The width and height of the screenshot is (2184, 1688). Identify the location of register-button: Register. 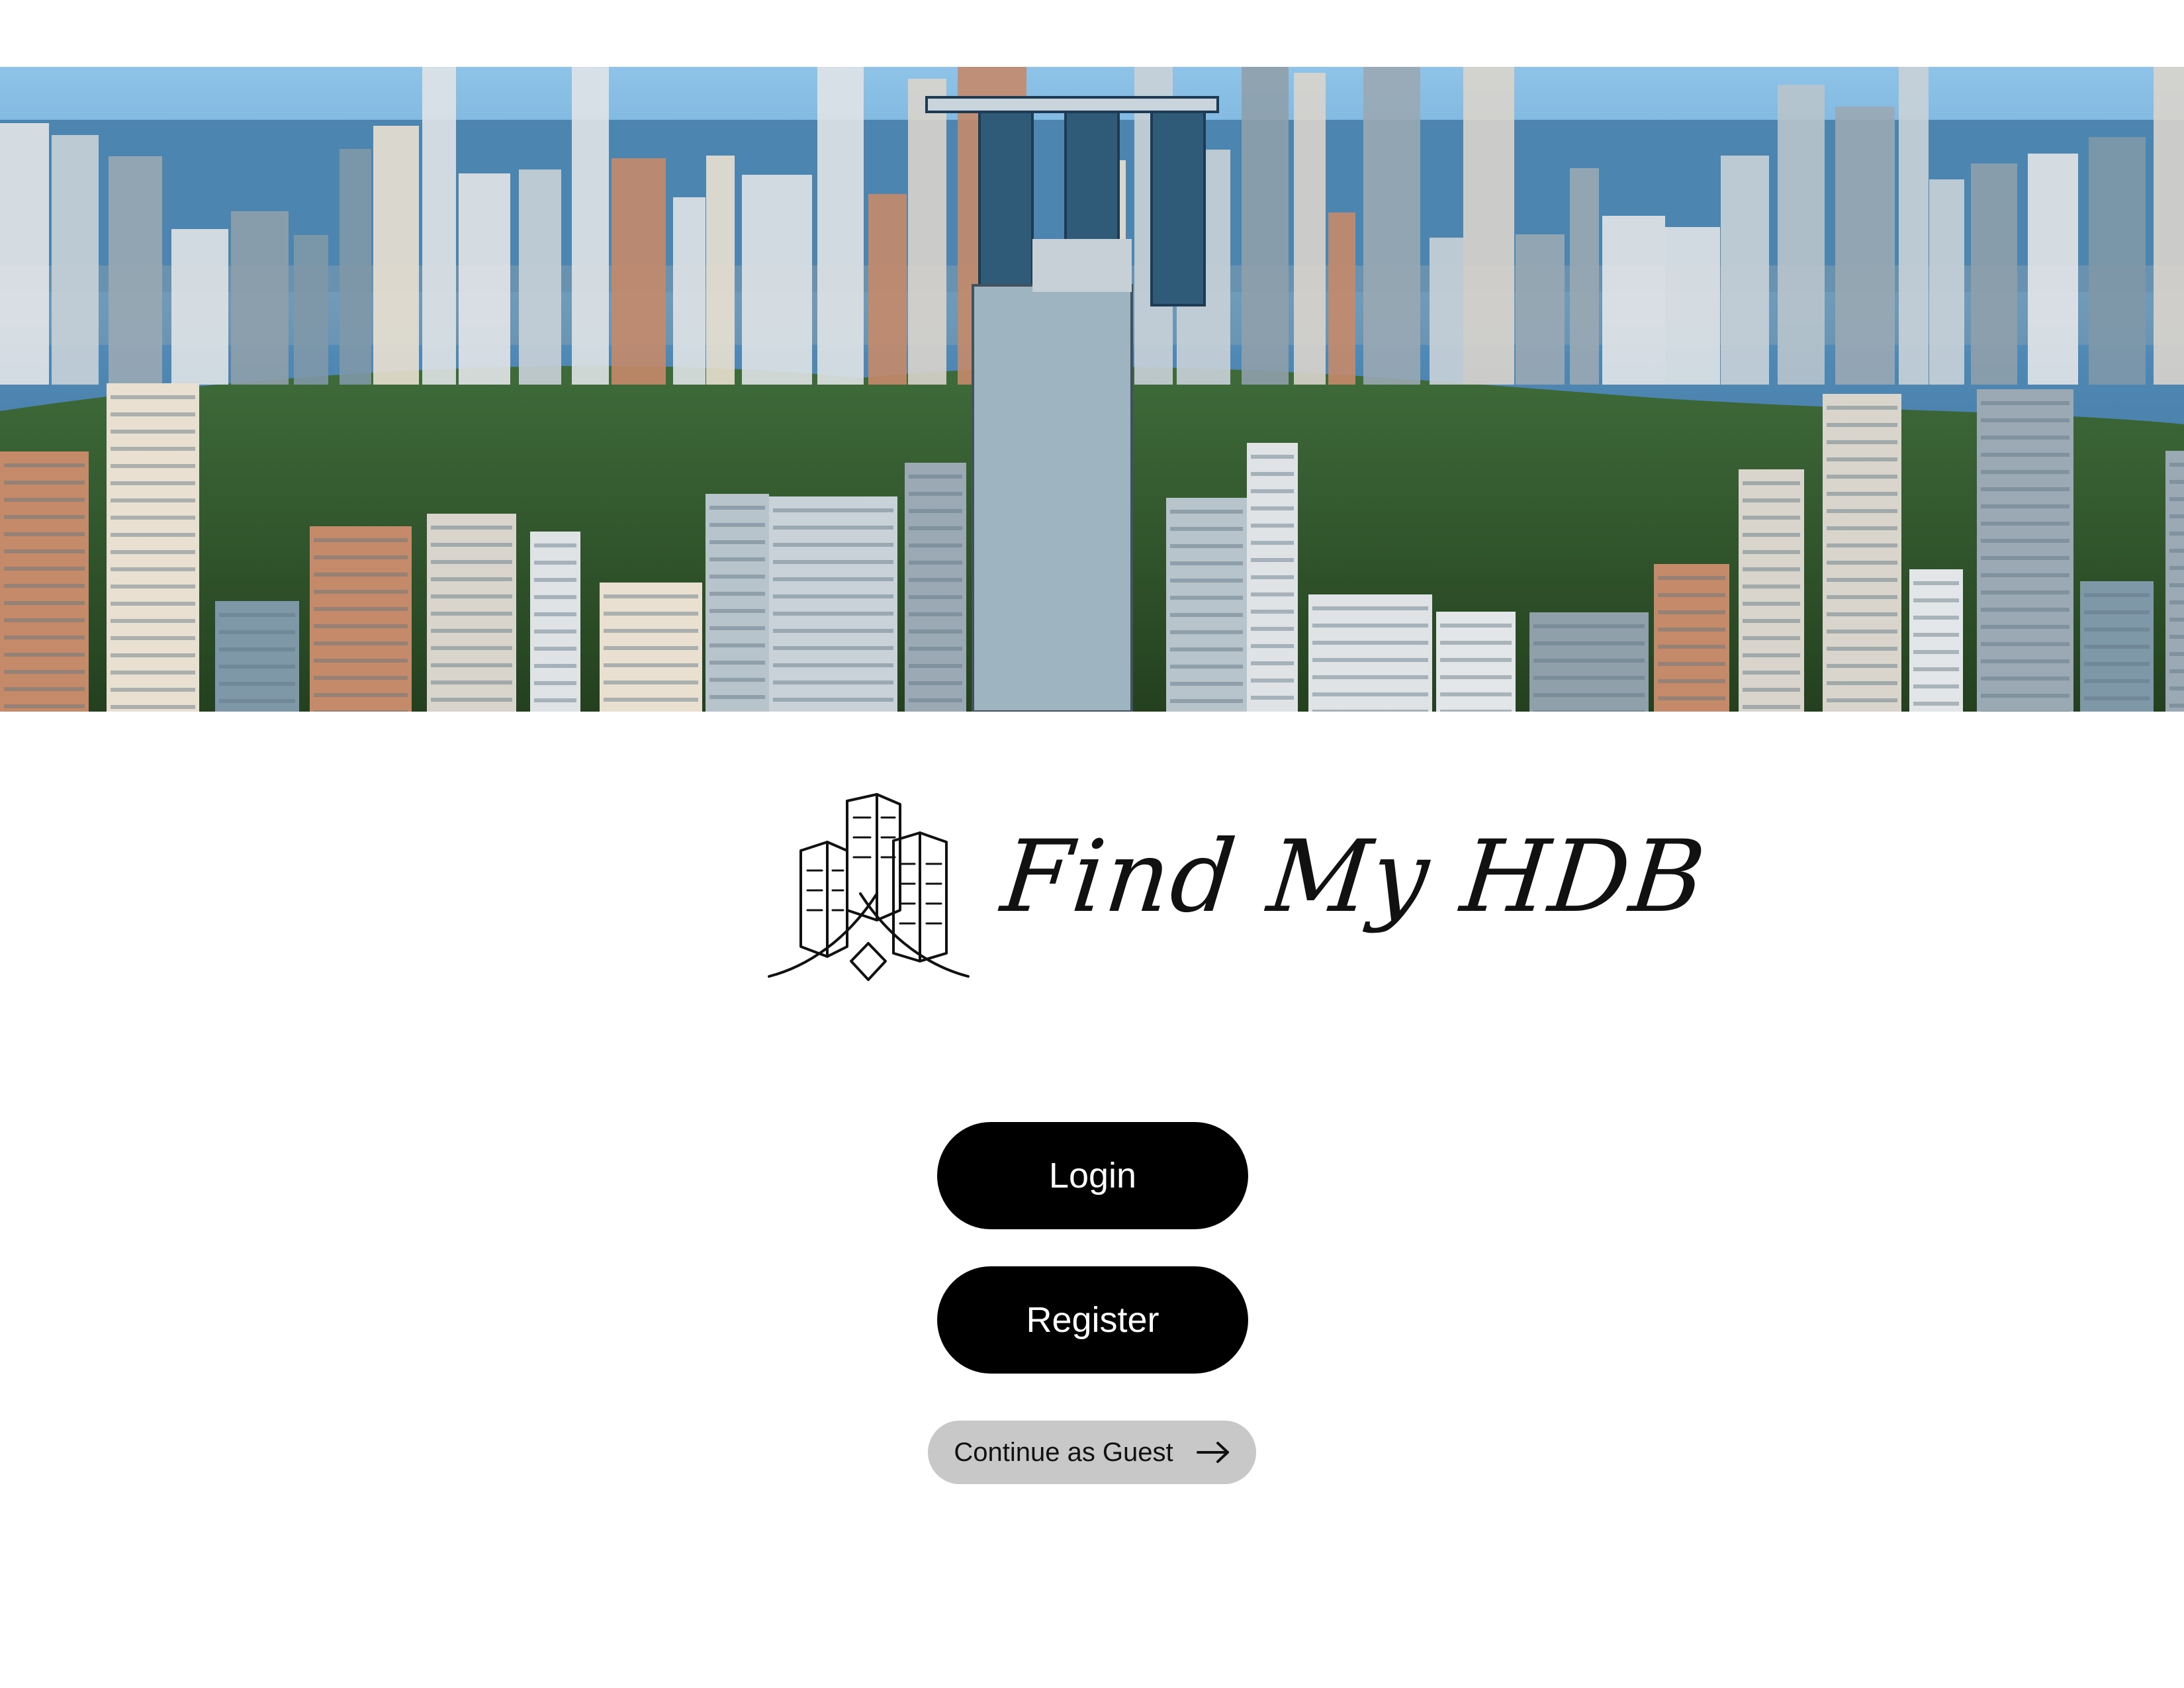
(1092, 1320).